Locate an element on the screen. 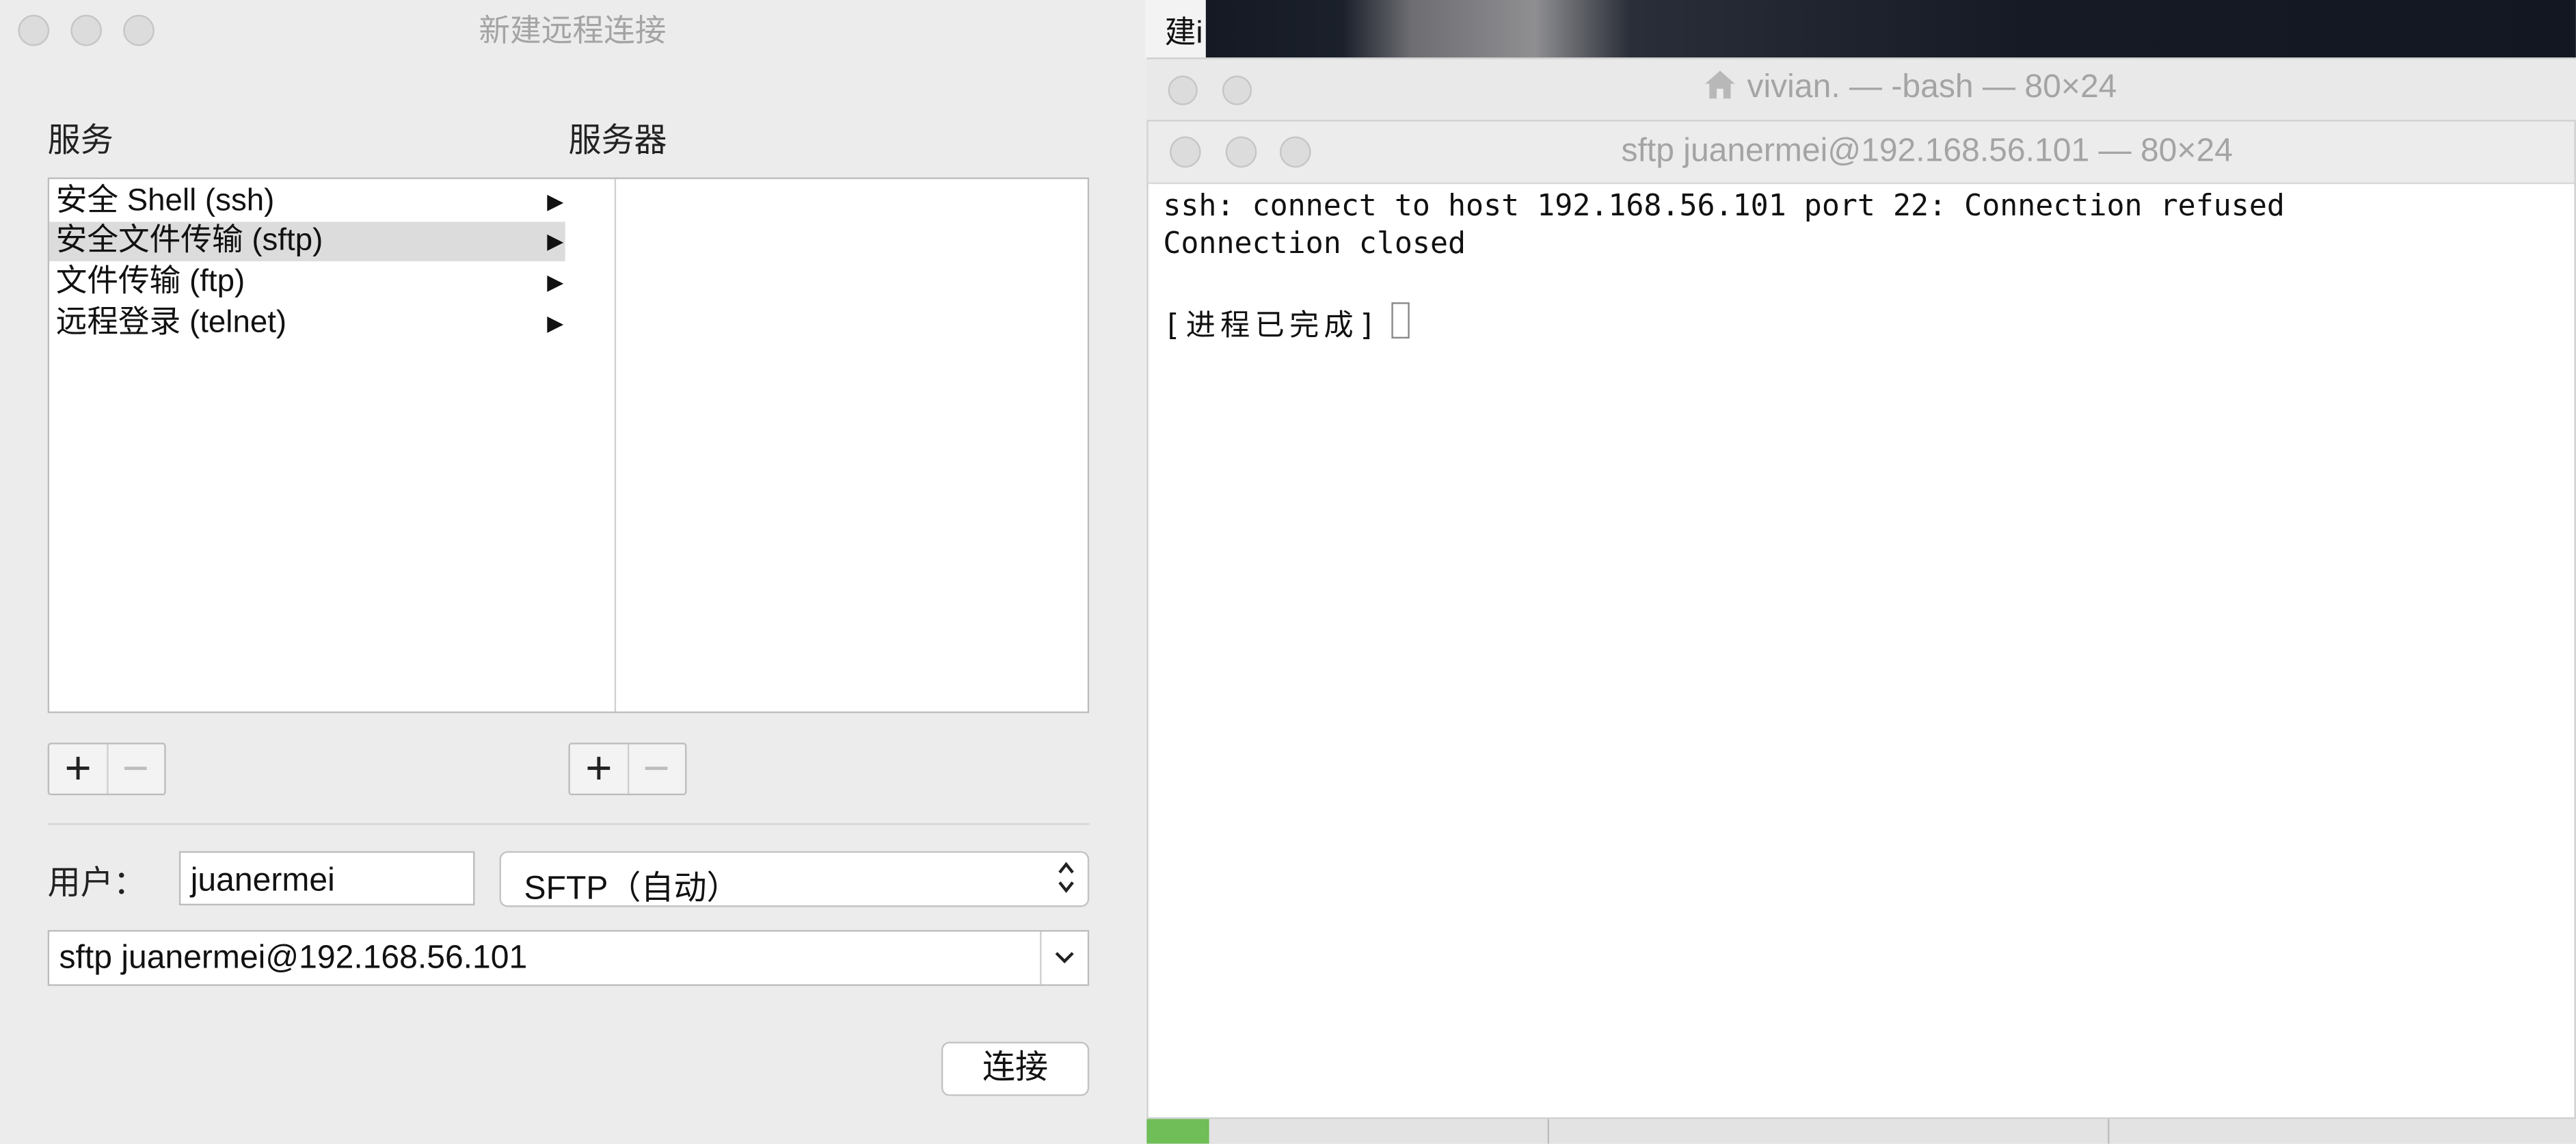 This screenshot has width=2576, height=1144. up-down-chevron-icon is located at coordinates (1066, 877).